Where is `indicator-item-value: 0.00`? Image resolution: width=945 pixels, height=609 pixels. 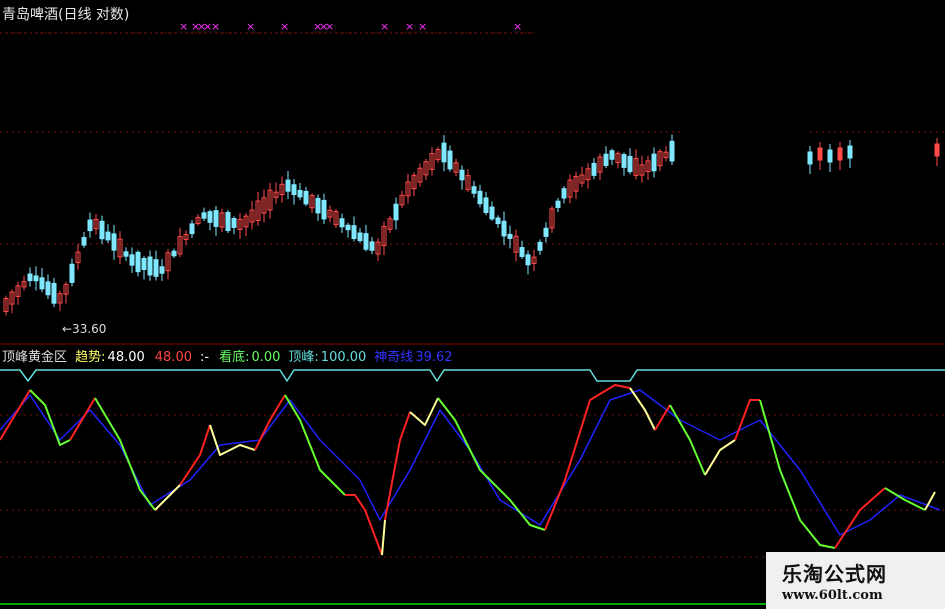 indicator-item-value: 0.00 is located at coordinates (266, 357).